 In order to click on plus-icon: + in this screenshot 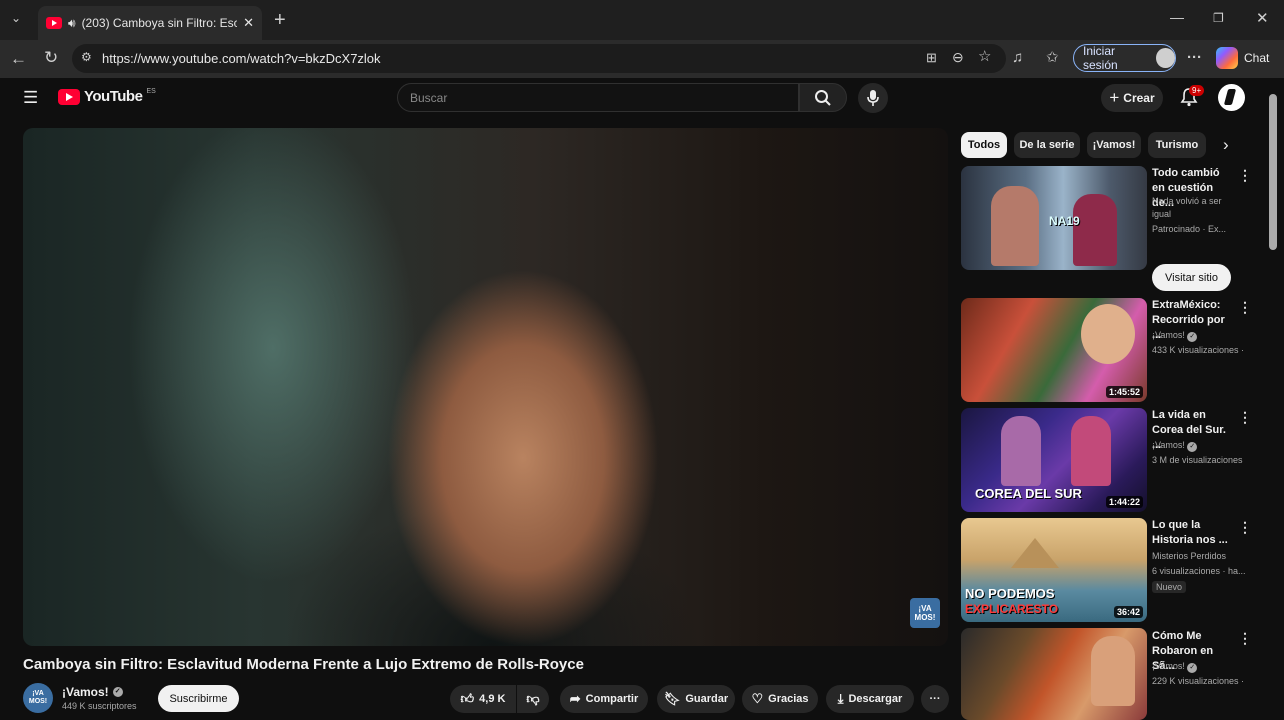, I will do `click(1114, 97)`.